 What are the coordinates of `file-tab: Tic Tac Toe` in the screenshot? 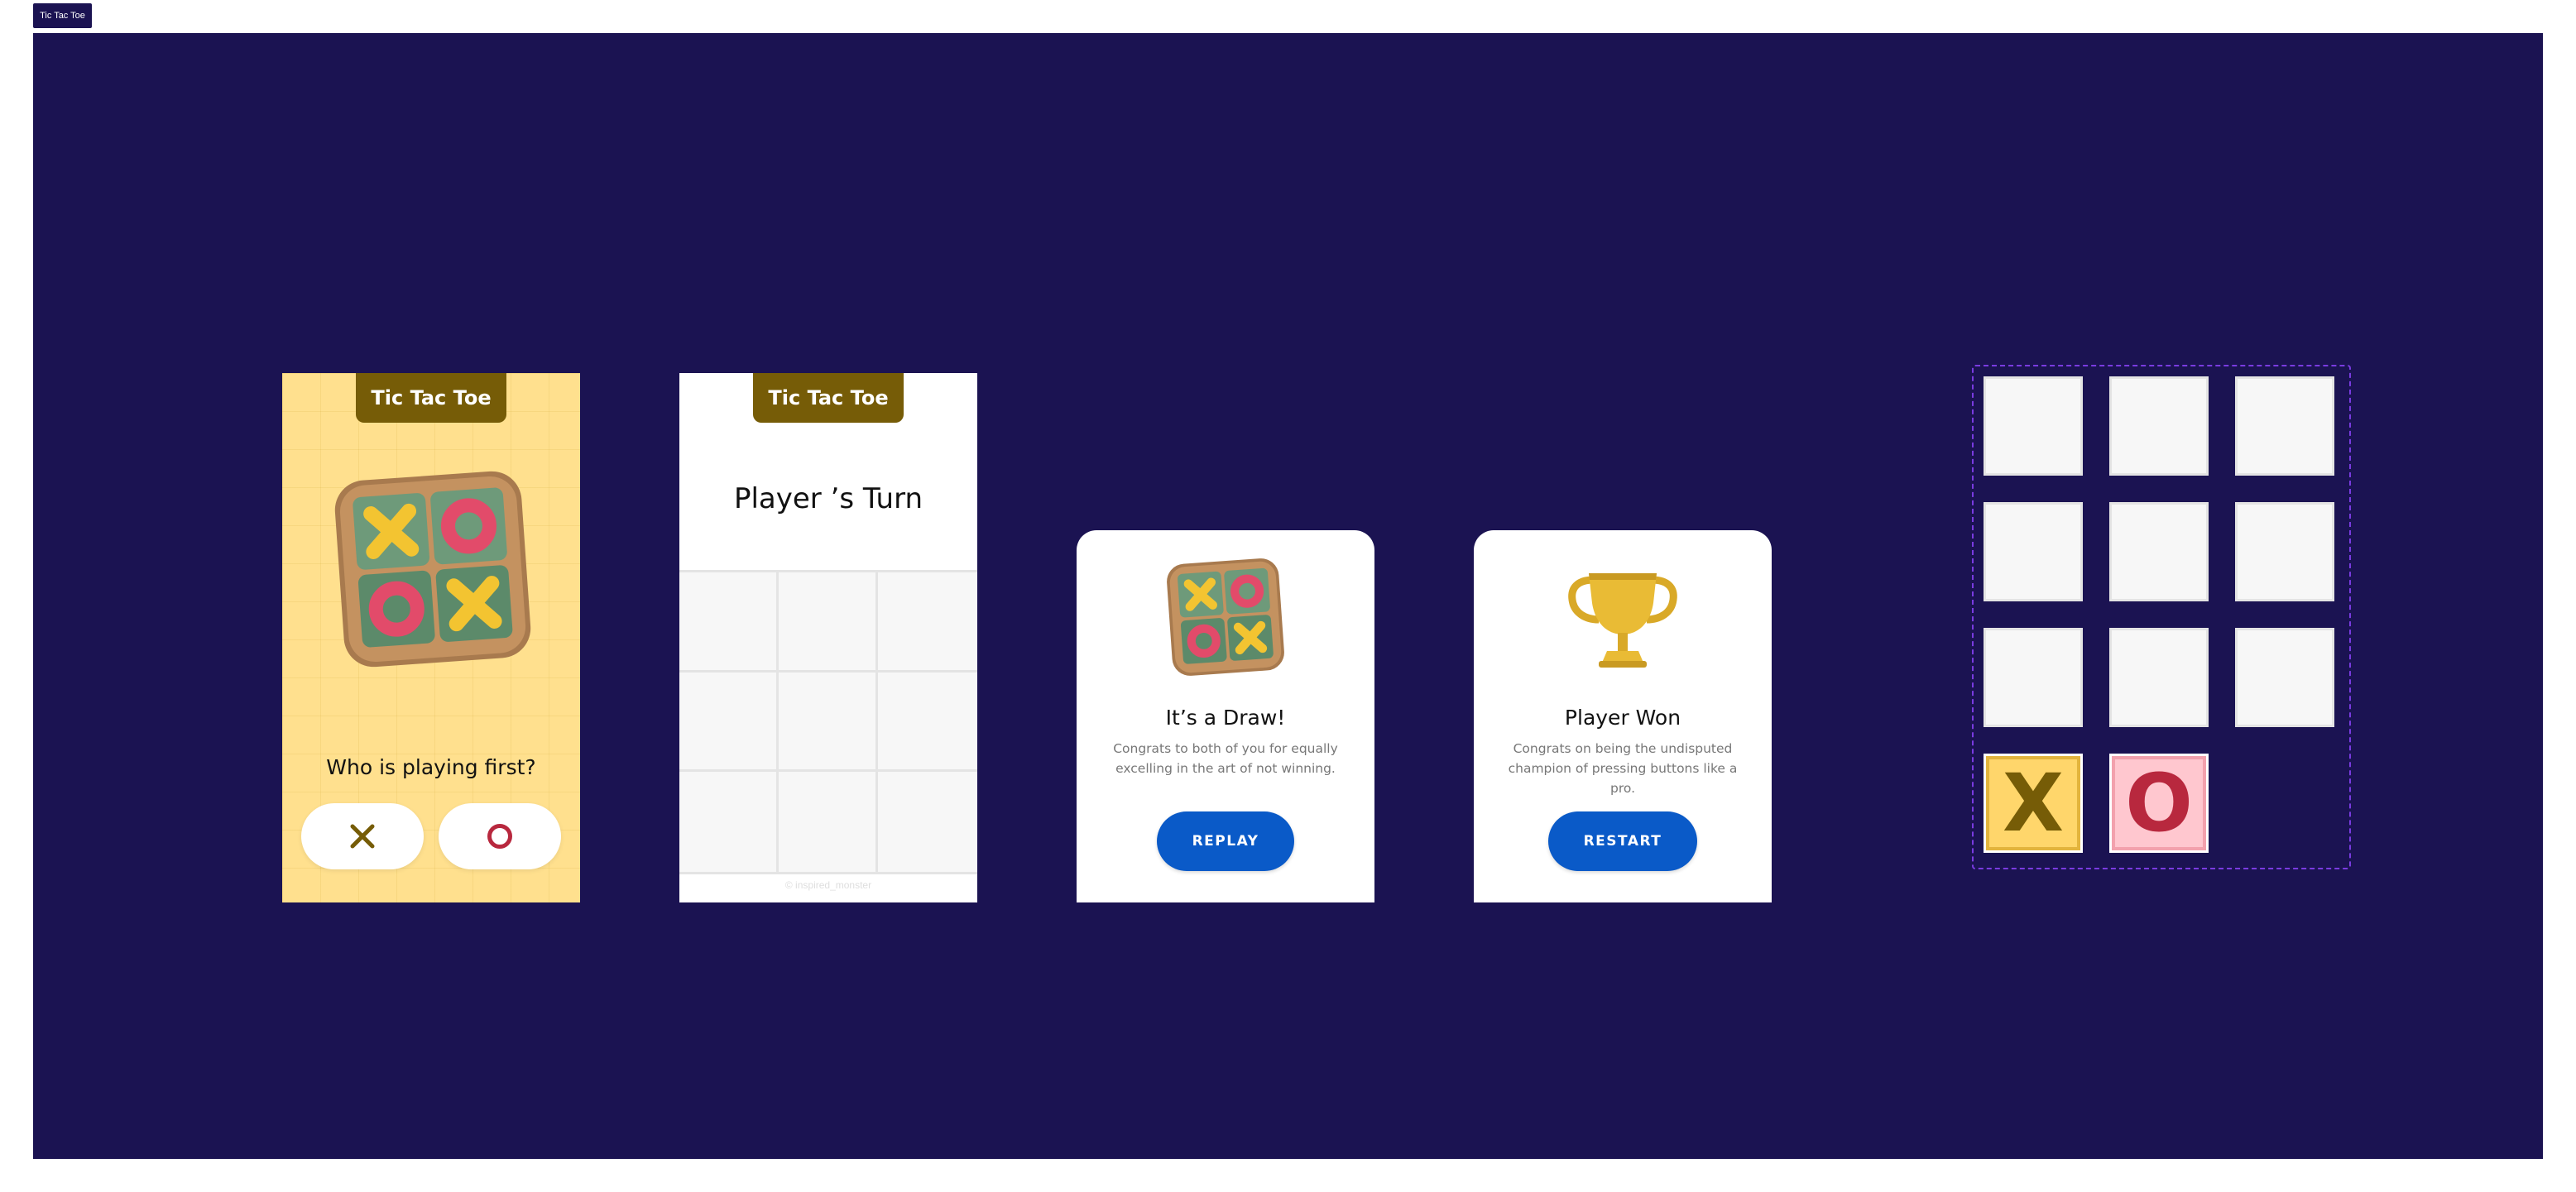 It's located at (63, 15).